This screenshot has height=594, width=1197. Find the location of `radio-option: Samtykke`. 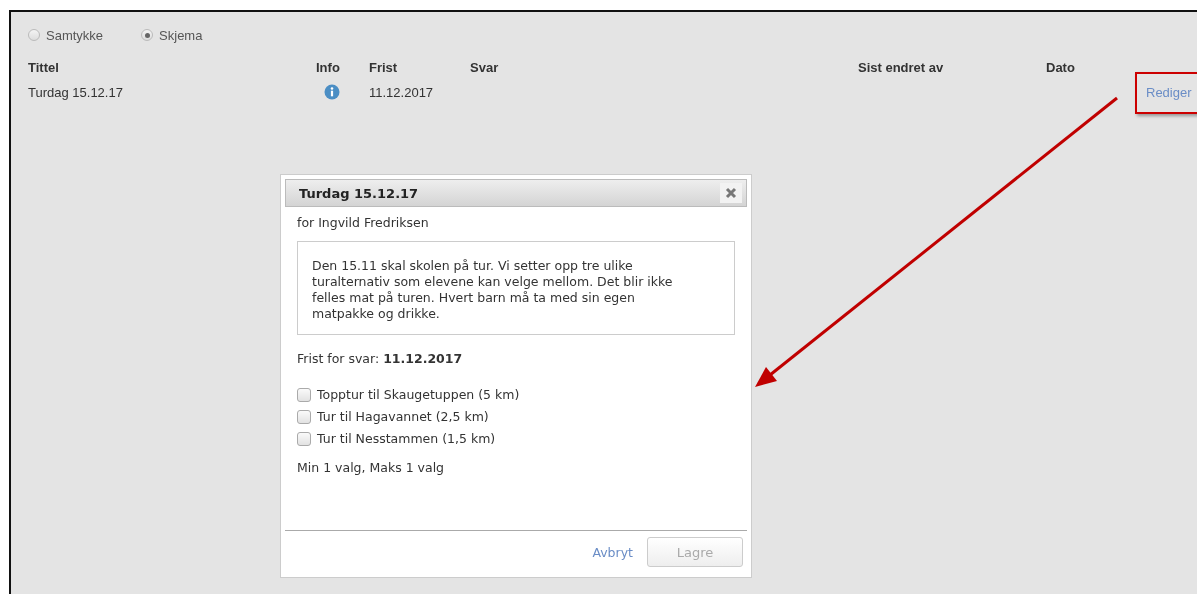

radio-option: Samtykke is located at coordinates (66, 35).